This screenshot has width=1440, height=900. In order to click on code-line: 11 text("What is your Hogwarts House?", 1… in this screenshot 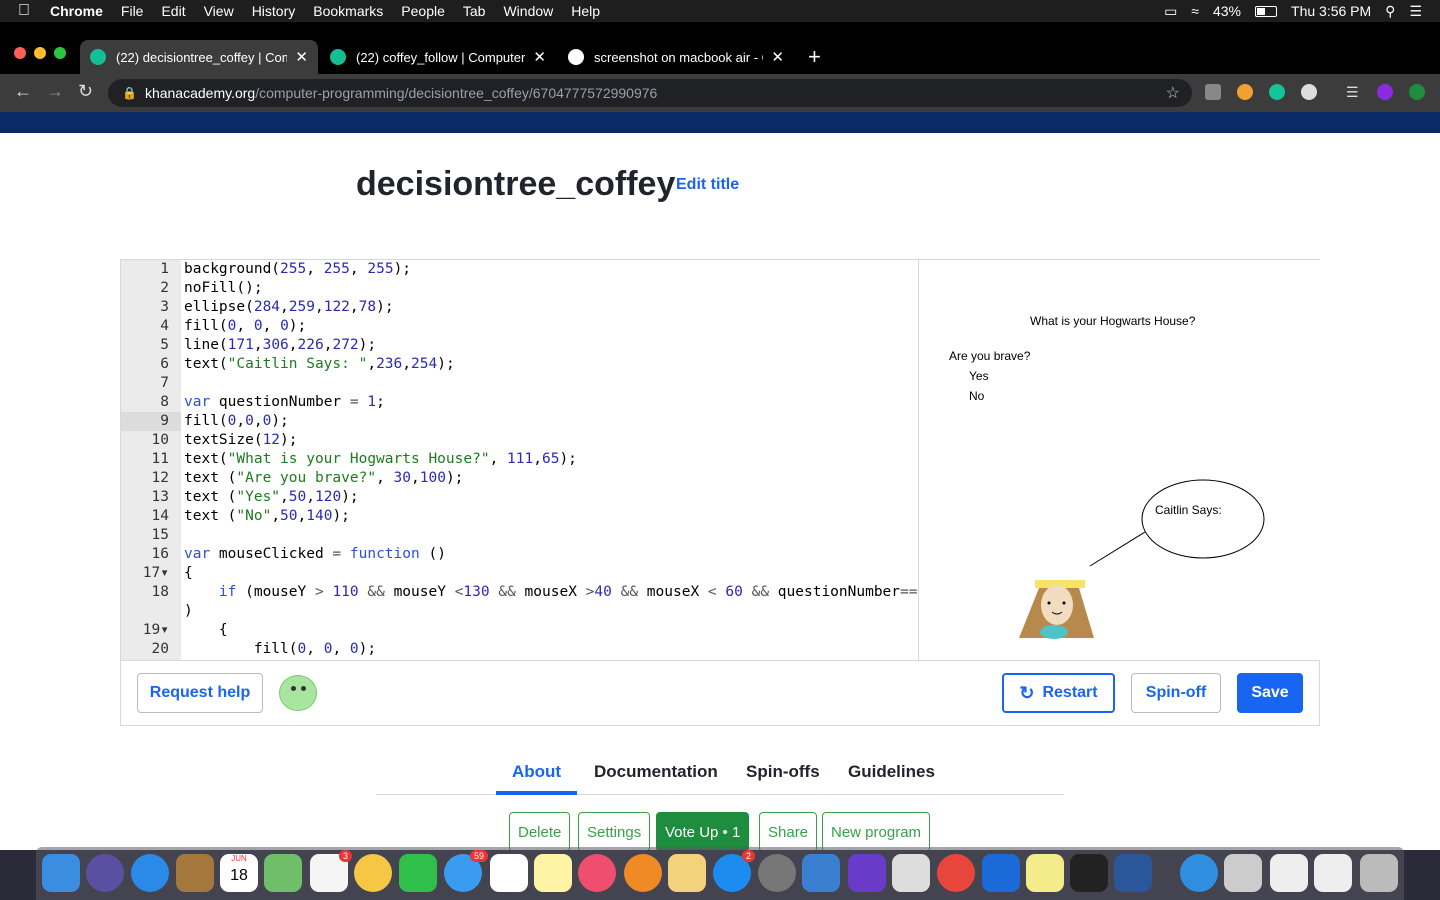, I will do `click(520, 459)`.